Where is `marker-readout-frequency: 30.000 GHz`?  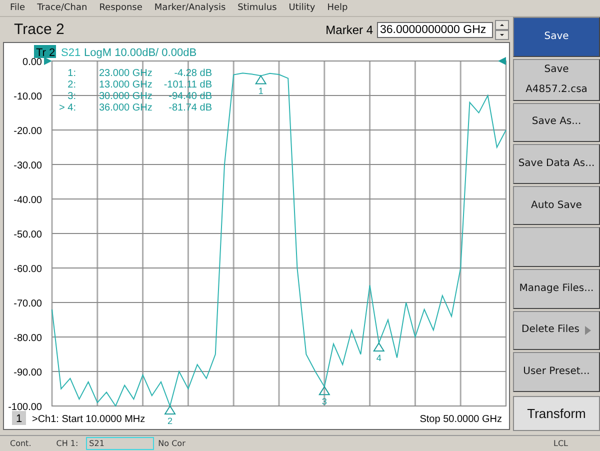
marker-readout-frequency: 30.000 GHz is located at coordinates (125, 96).